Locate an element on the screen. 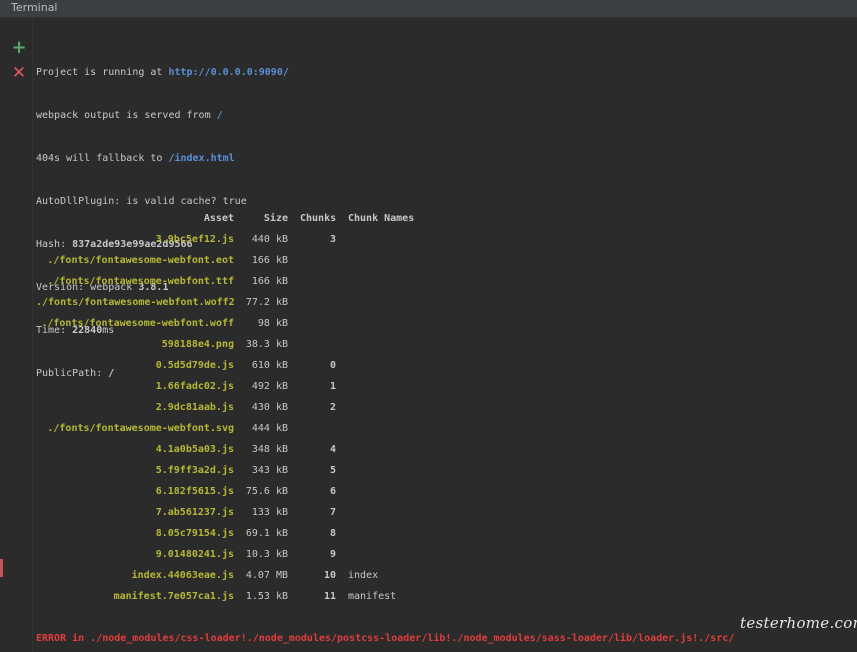 Image resolution: width=857 pixels, height=652 pixels. asset-chunks: 7 is located at coordinates (332, 512).